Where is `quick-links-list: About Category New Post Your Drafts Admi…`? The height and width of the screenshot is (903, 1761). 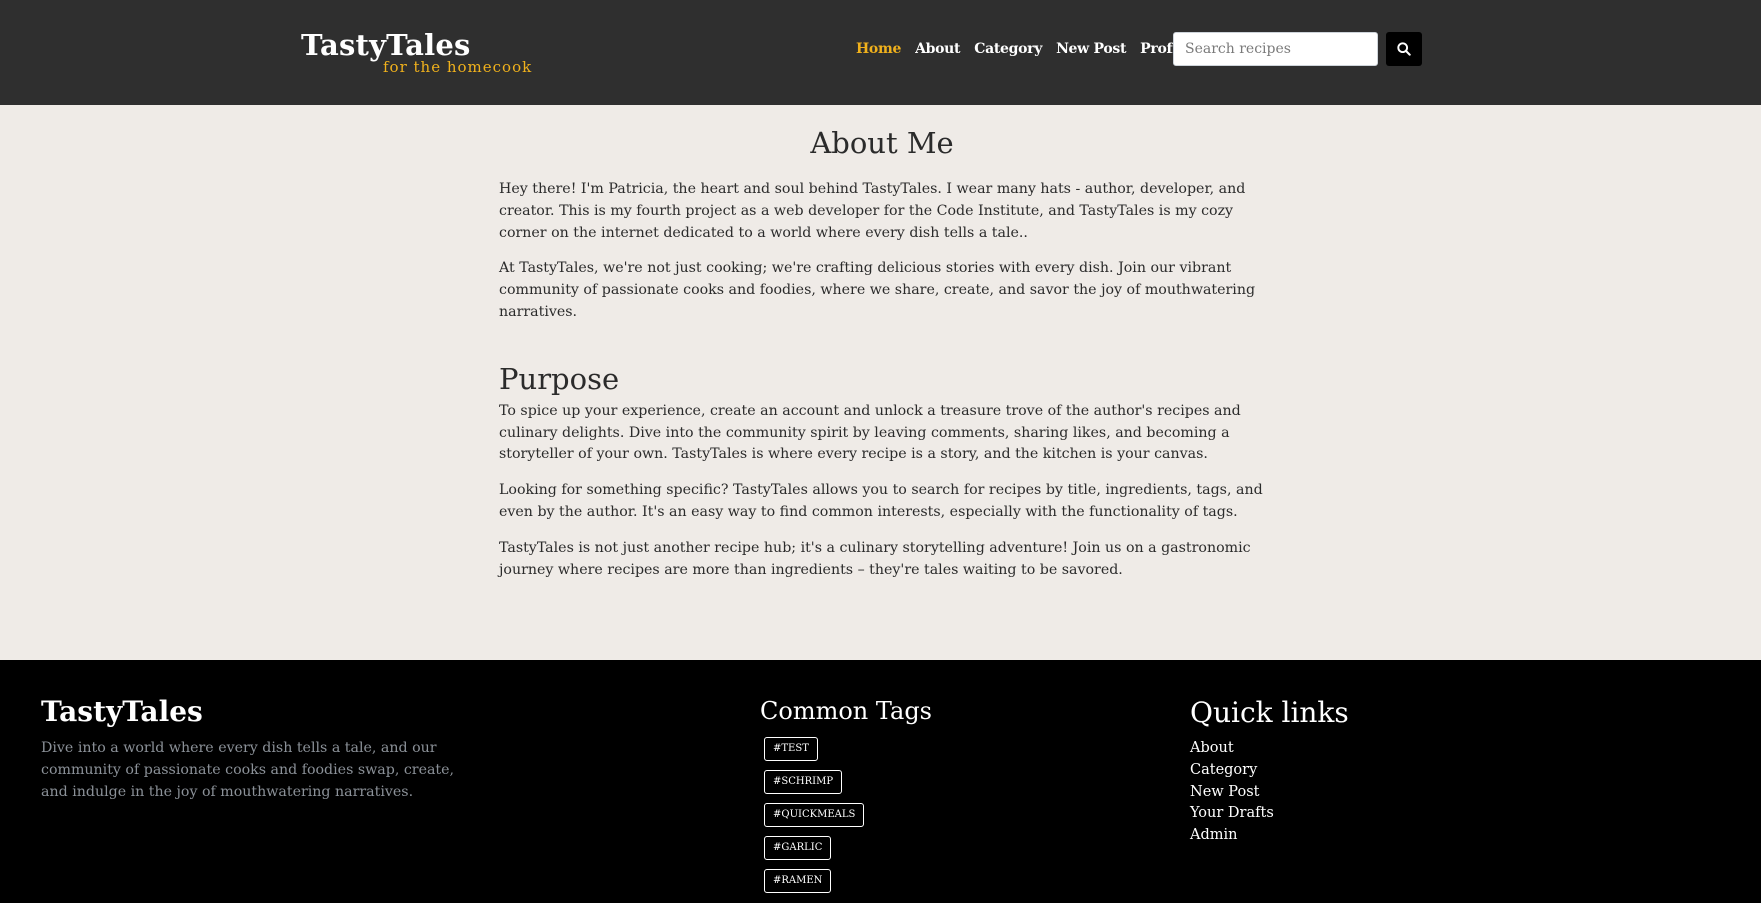 quick-links-list: About Category New Post Your Drafts Admi… is located at coordinates (1232, 792).